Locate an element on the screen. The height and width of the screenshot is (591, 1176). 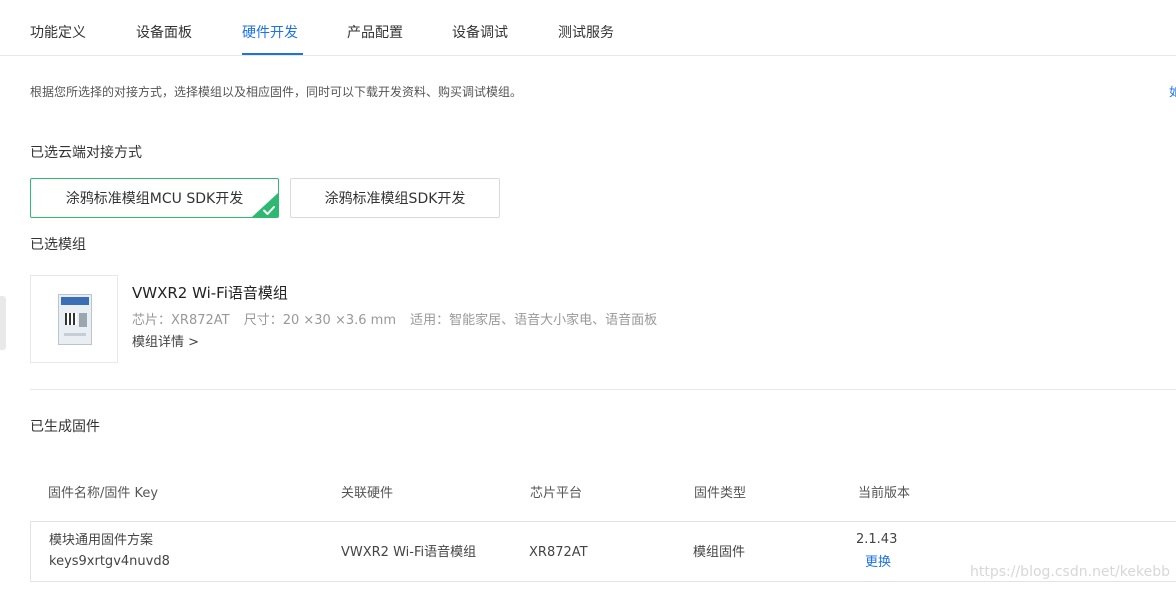
watermark: https://blog.csdn.net/kekebb is located at coordinates (1070, 572).